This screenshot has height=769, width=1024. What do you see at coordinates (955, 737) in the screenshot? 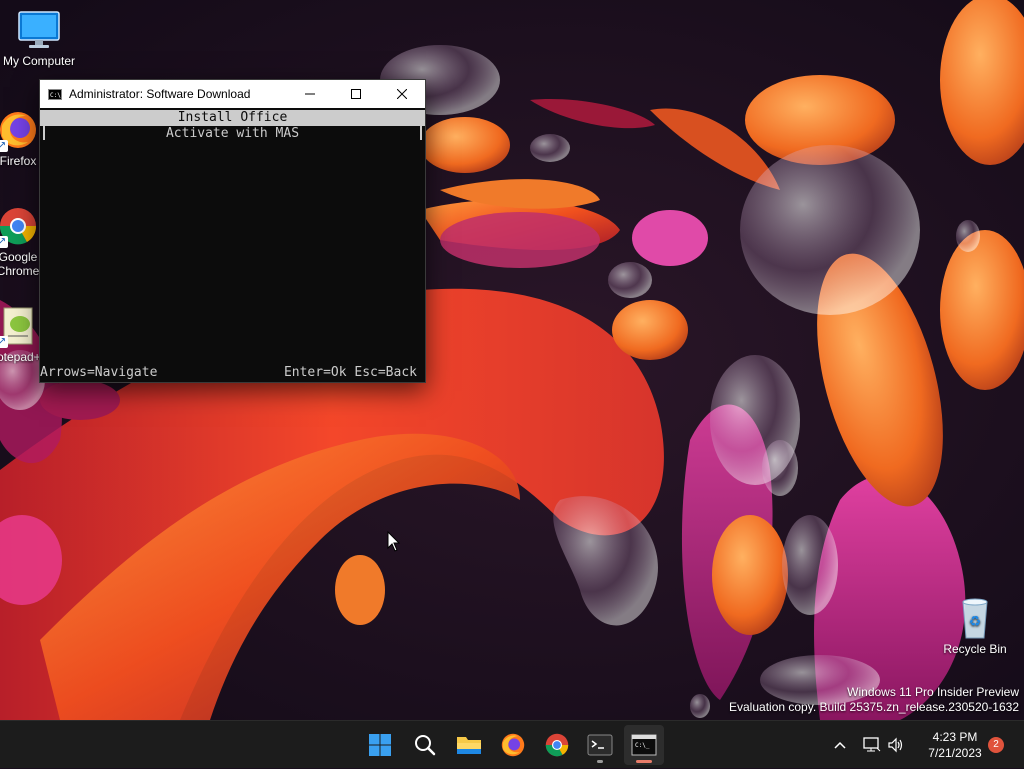
I see `clock-time: 4:23 PM` at bounding box center [955, 737].